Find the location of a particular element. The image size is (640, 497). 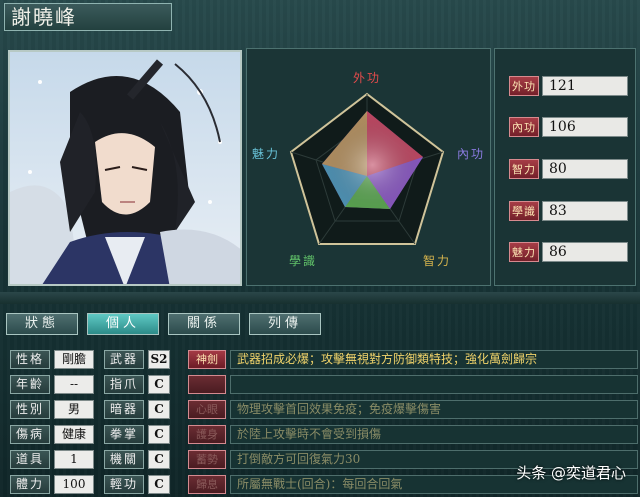

stat-panel: 外功 121 內功 106 智力 80 學識 83 魅力 86 is located at coordinates (565, 167).